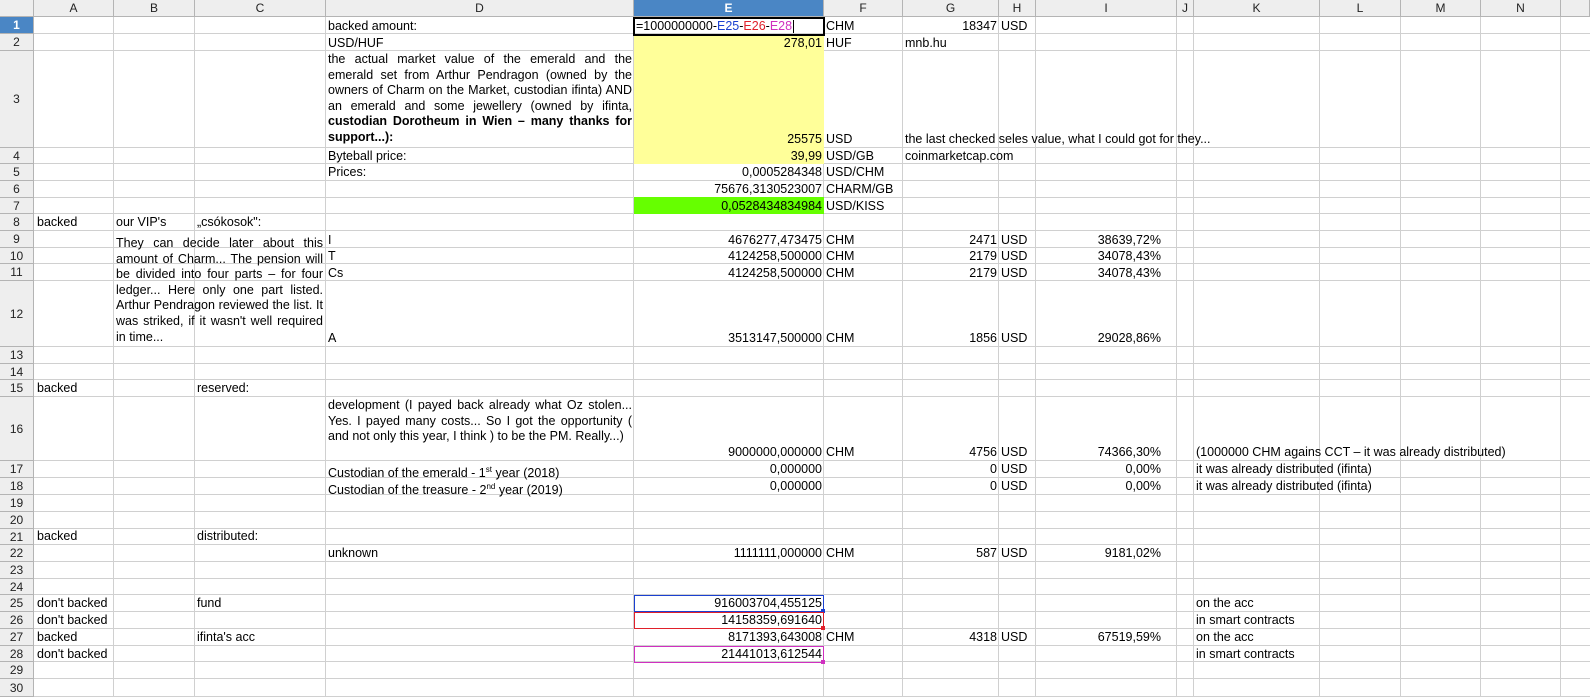  Describe the element at coordinates (17, 222) in the screenshot. I see `row-header-8: 8` at that location.